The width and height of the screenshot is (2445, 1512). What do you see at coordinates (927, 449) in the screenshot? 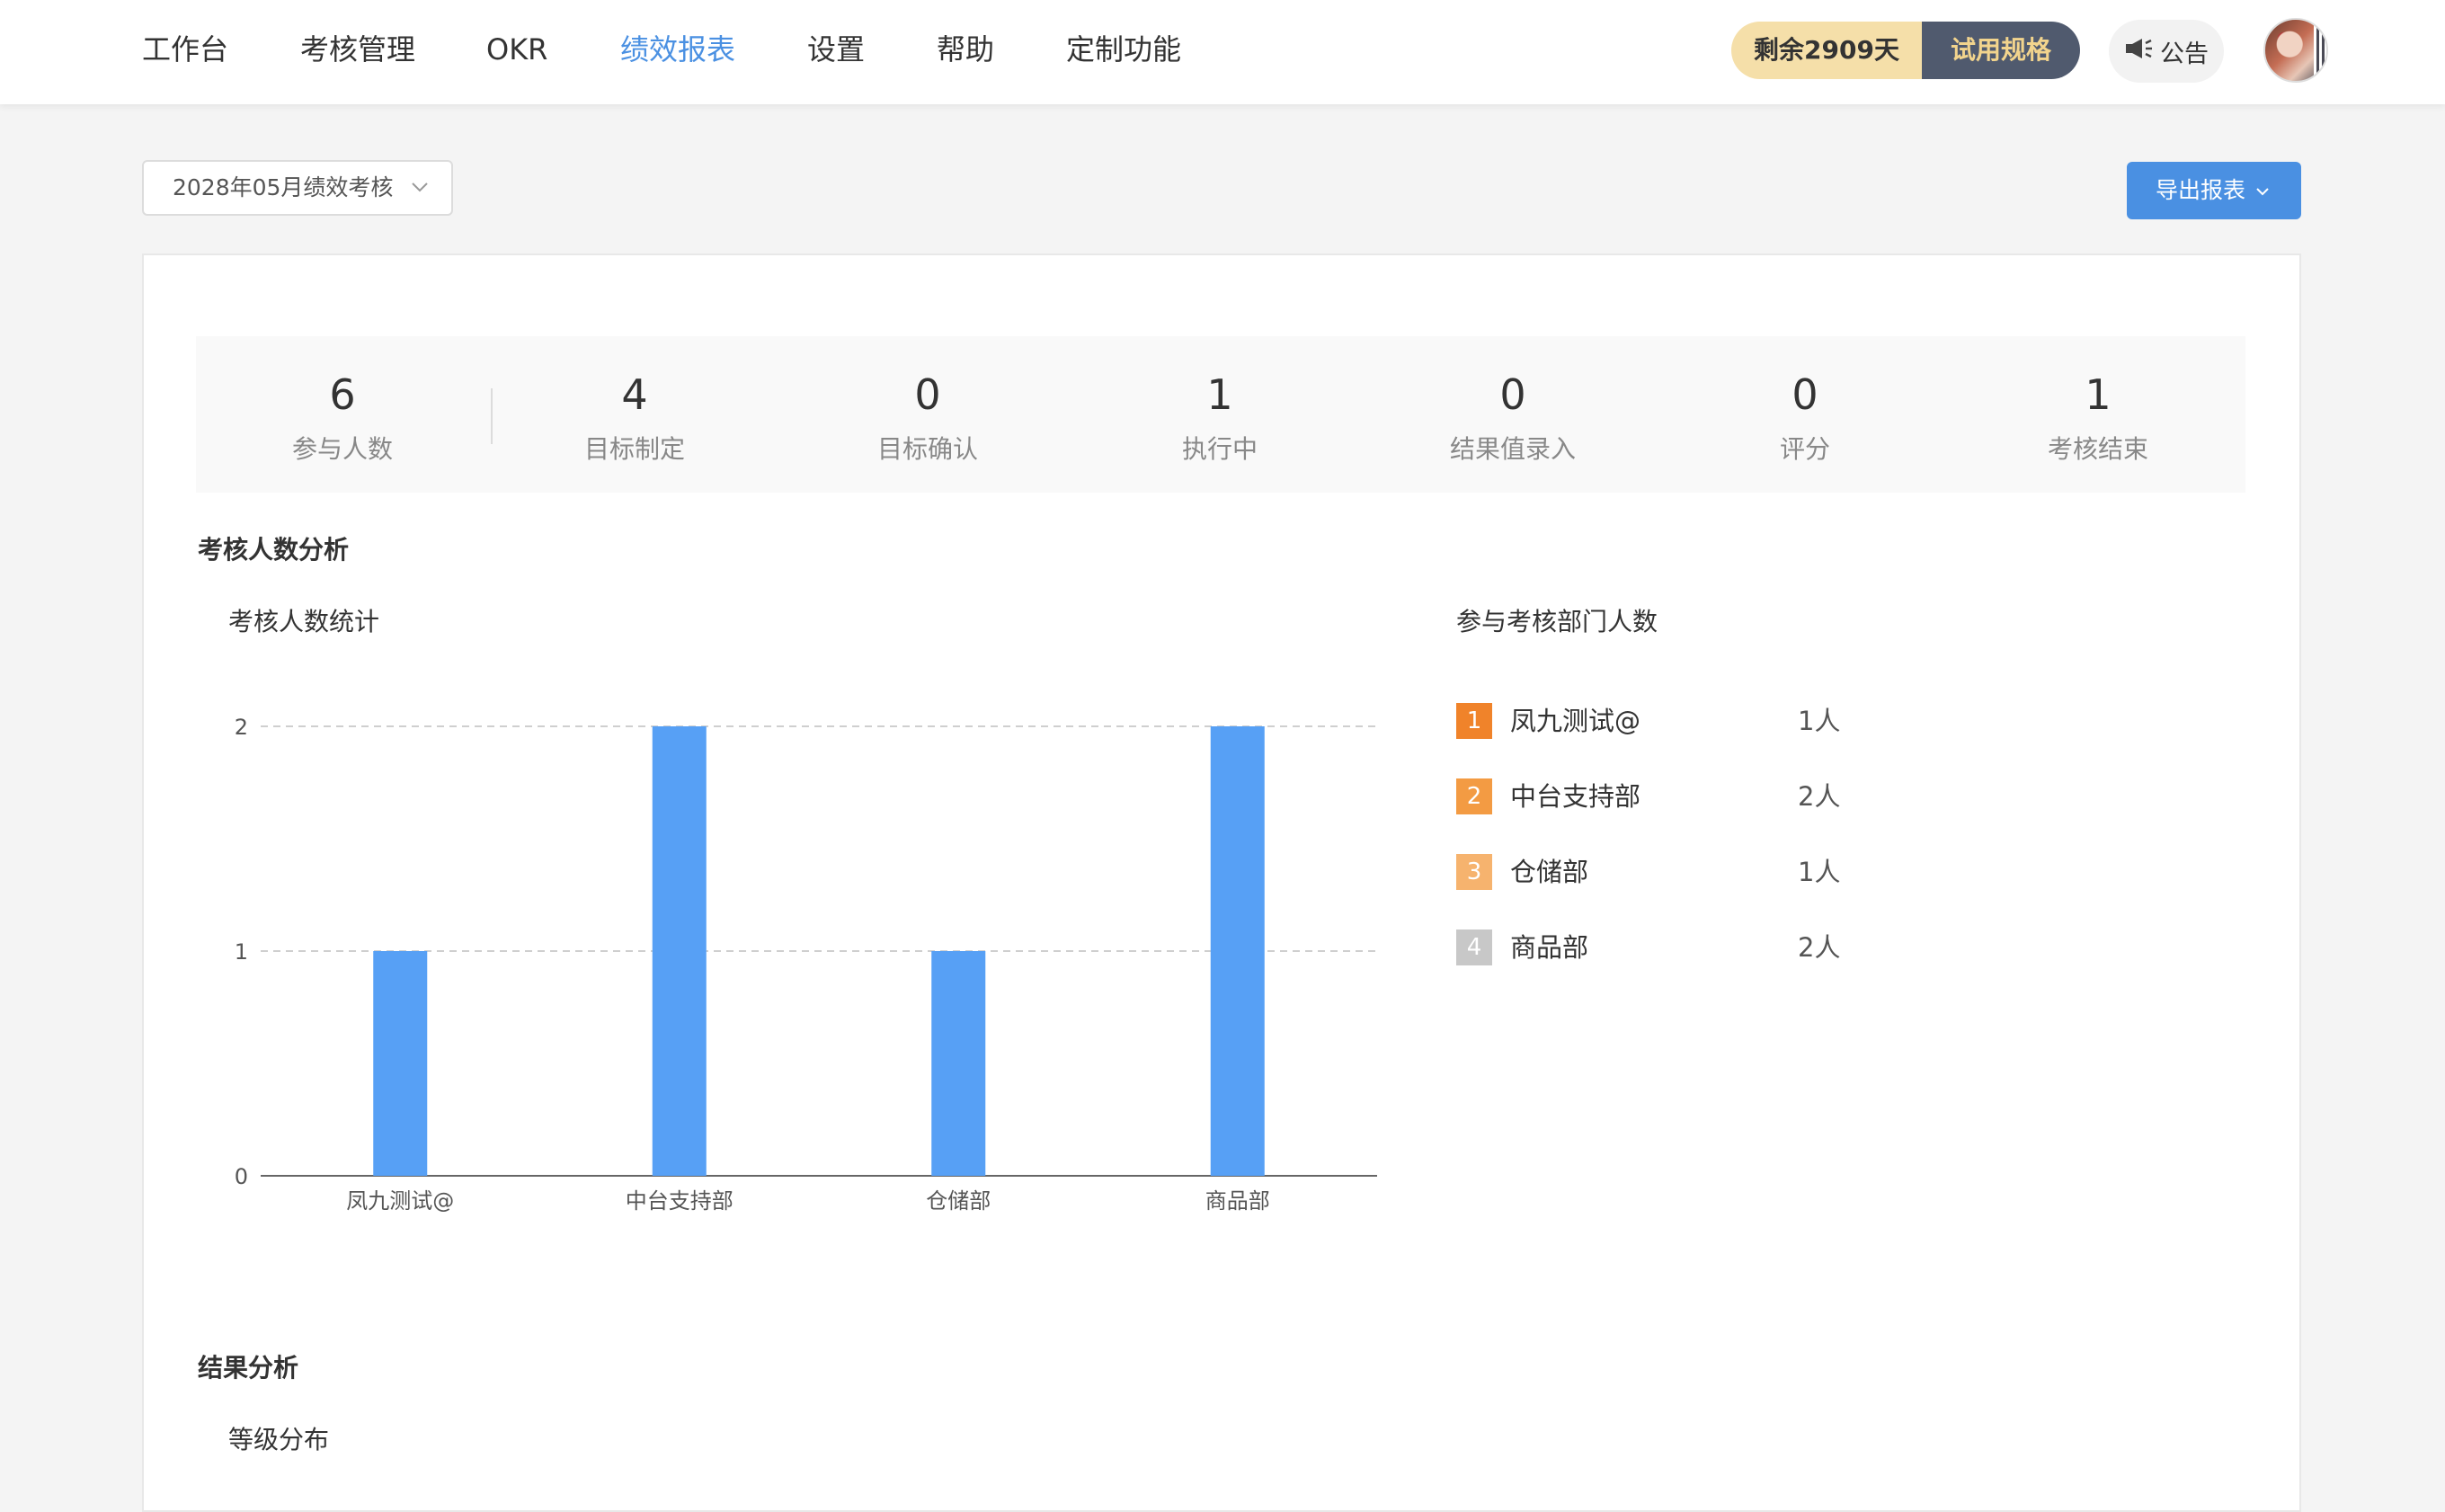
I see `stat-label: 目标确认` at bounding box center [927, 449].